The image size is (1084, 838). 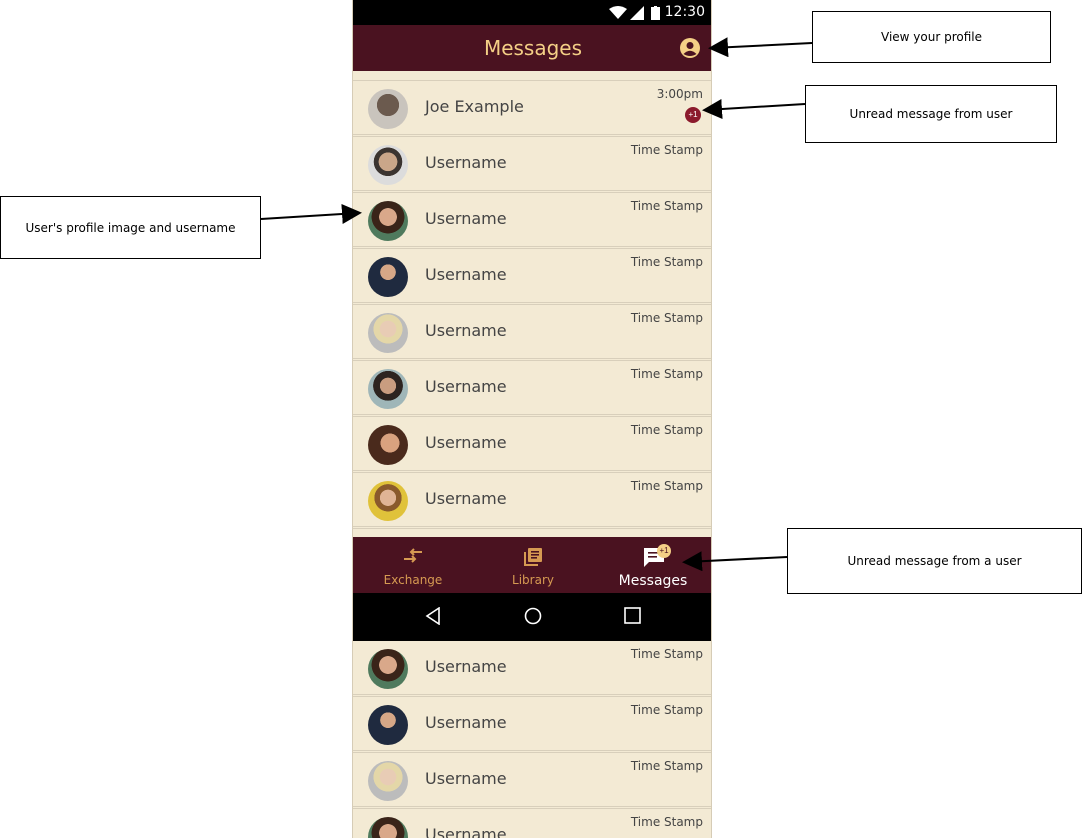 What do you see at coordinates (311, 214) in the screenshot?
I see `arrow-profile-image` at bounding box center [311, 214].